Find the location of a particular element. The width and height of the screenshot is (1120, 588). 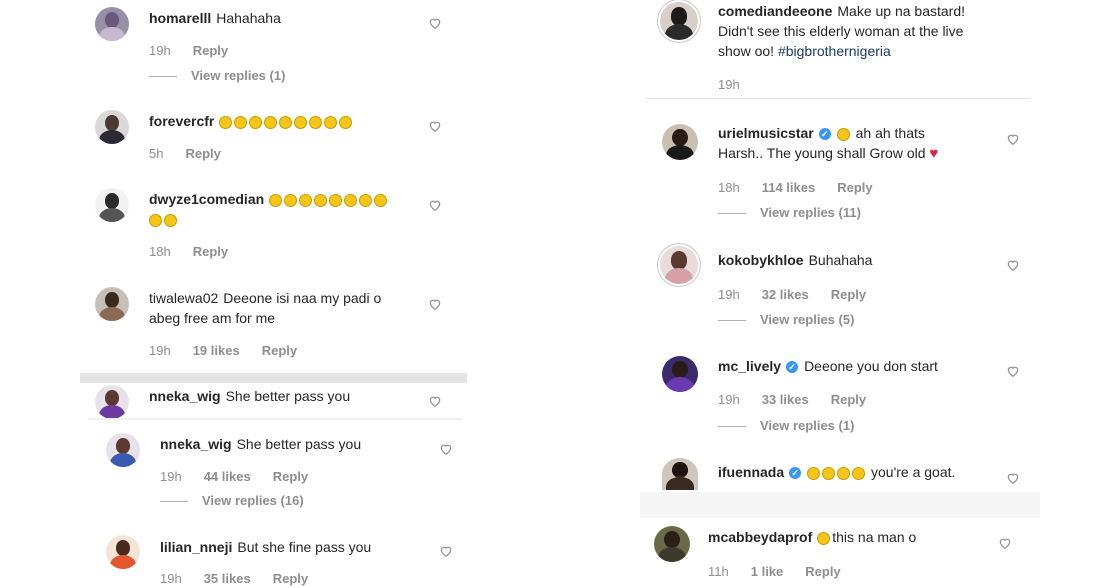

comment-text: this na man o is located at coordinates (874, 537).